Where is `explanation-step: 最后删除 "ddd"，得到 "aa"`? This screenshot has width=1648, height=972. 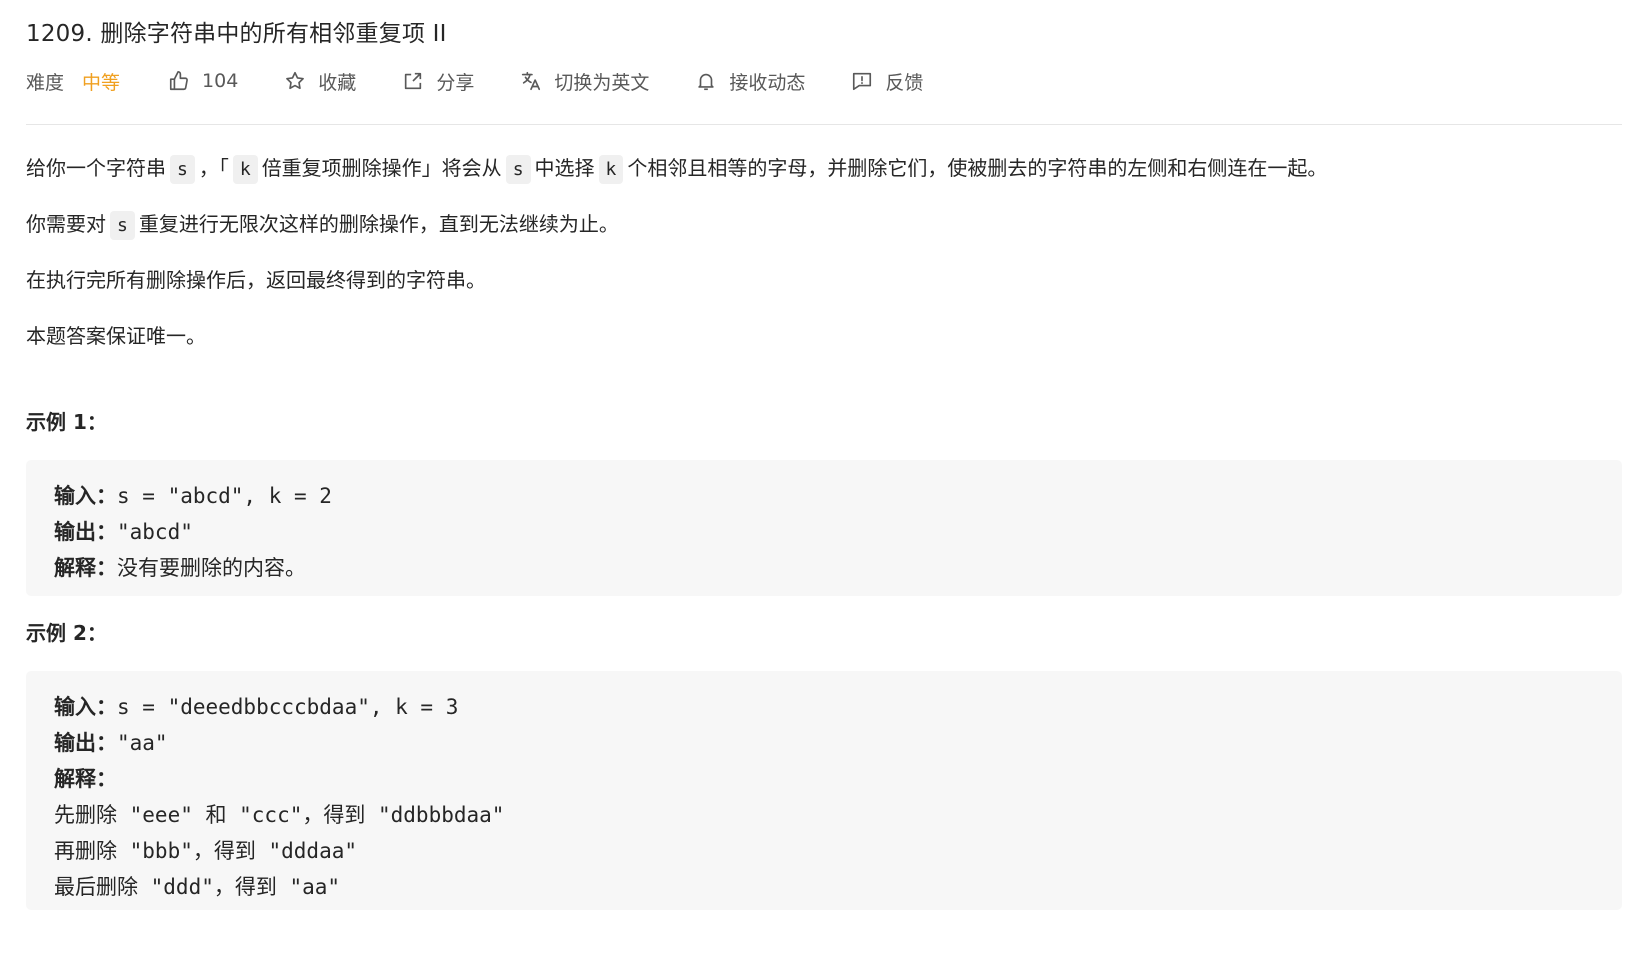
explanation-step: 最后删除 "ddd"，得到 "aa" is located at coordinates (197, 887).